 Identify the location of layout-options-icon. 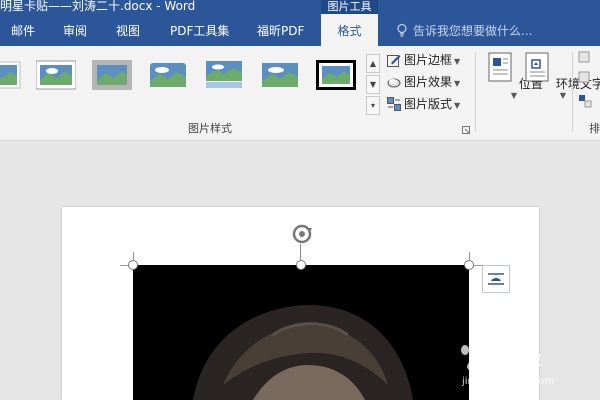
(496, 279).